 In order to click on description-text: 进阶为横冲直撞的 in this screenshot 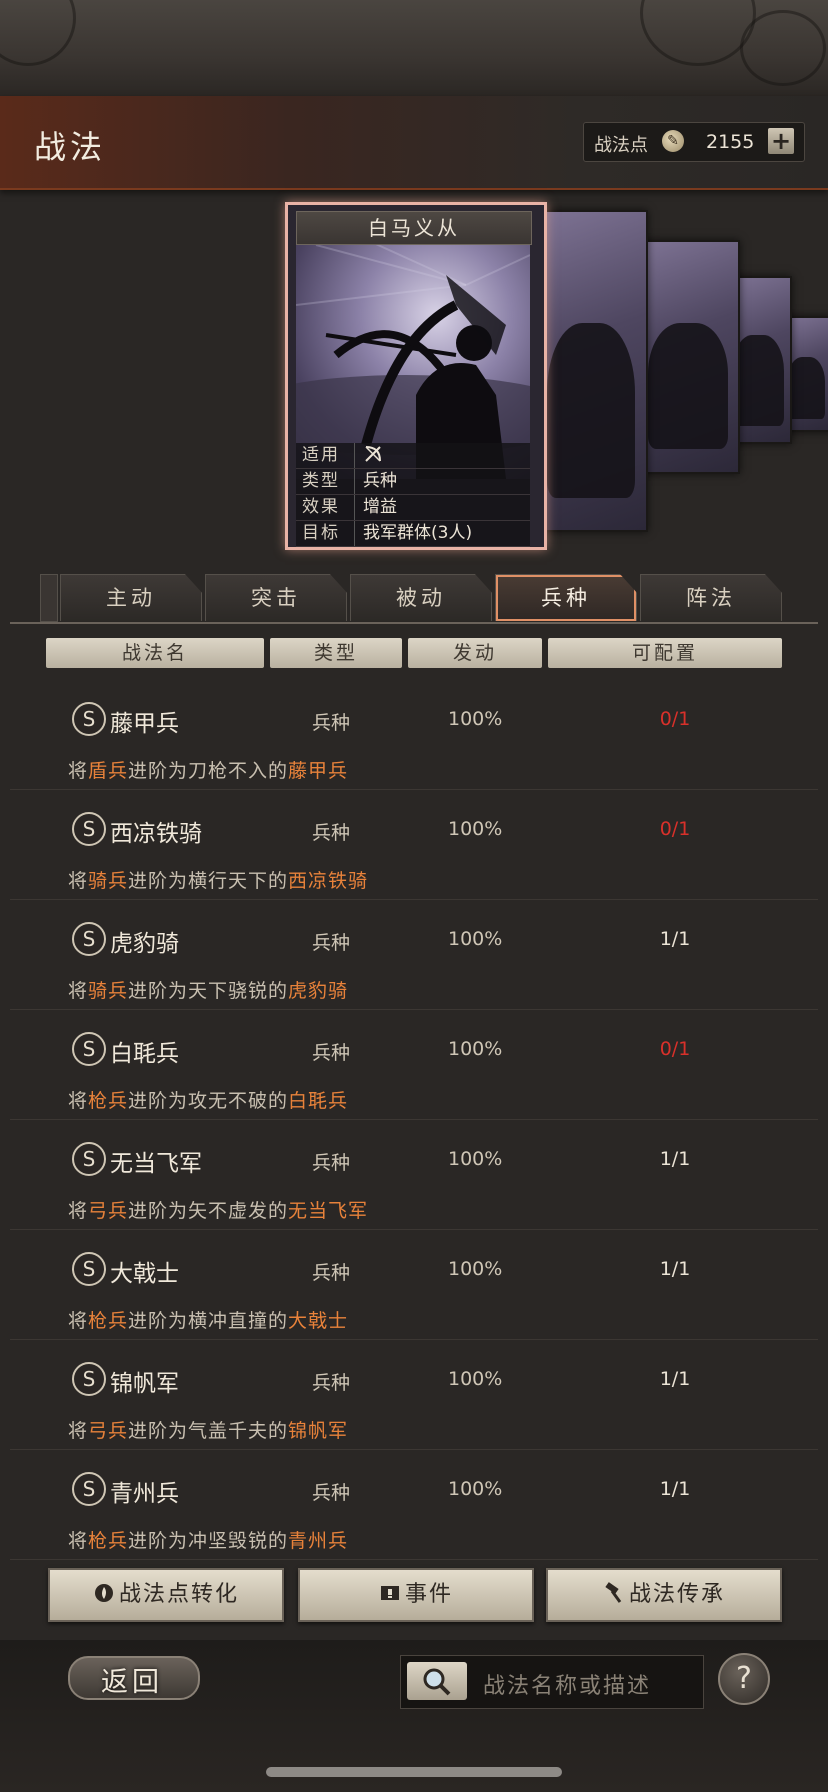, I will do `click(208, 1321)`.